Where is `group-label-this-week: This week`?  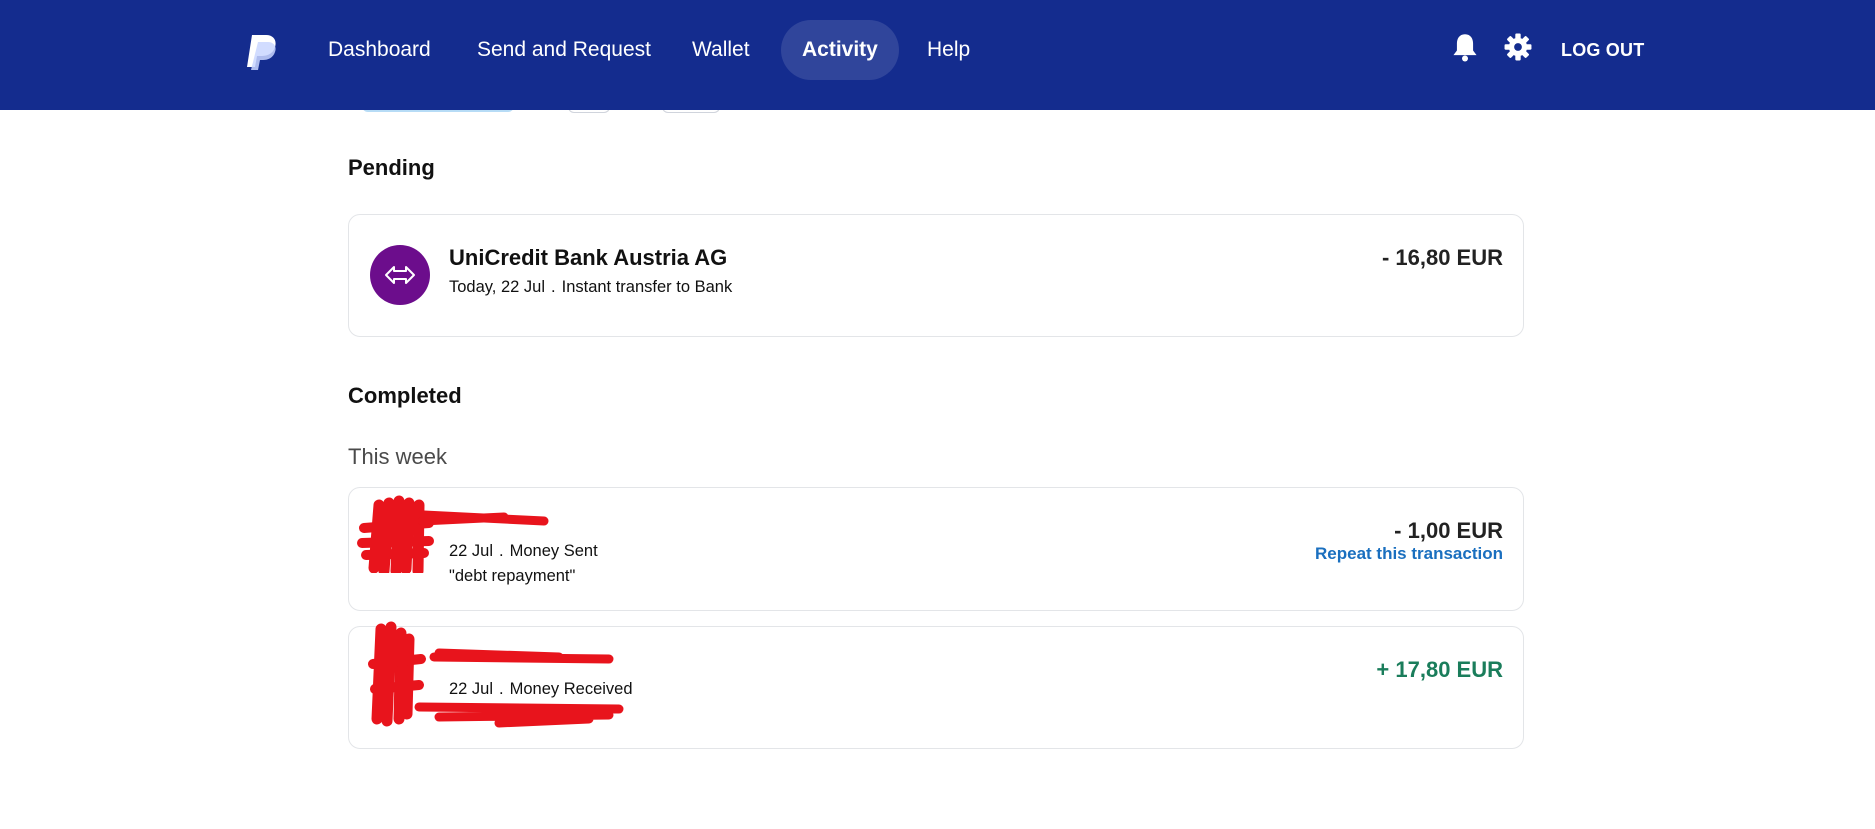 group-label-this-week: This week is located at coordinates (398, 456).